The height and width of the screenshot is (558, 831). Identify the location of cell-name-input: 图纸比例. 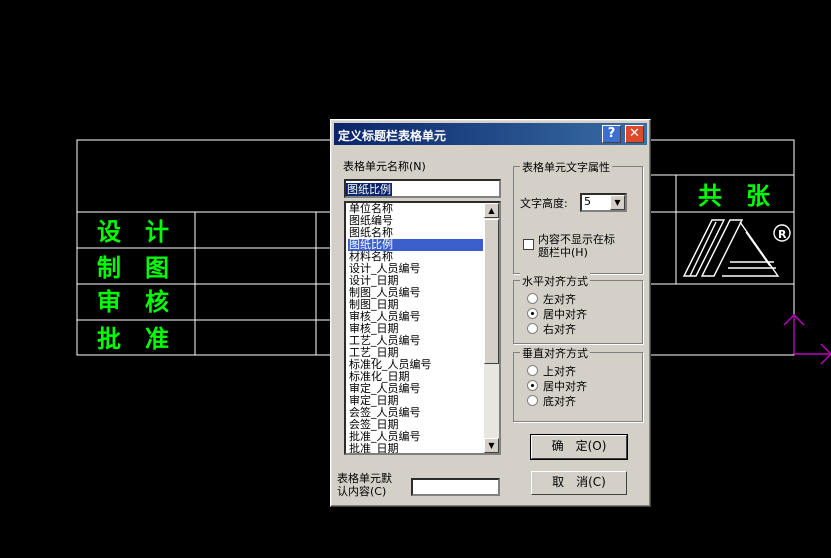
(422, 188).